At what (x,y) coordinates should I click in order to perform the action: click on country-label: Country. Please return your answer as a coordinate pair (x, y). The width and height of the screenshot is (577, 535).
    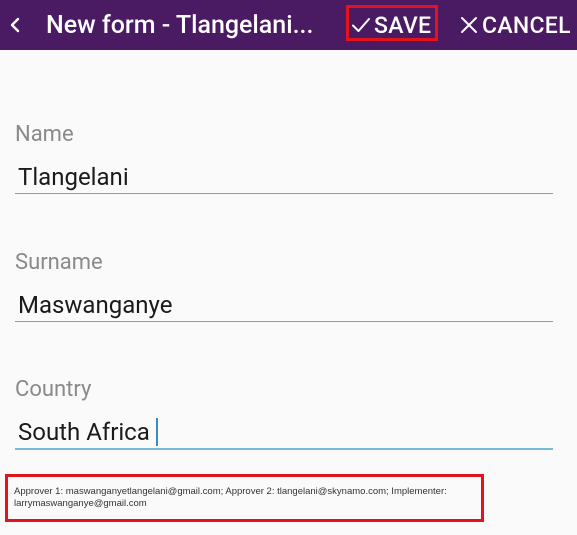
    Looking at the image, I should click on (53, 389).